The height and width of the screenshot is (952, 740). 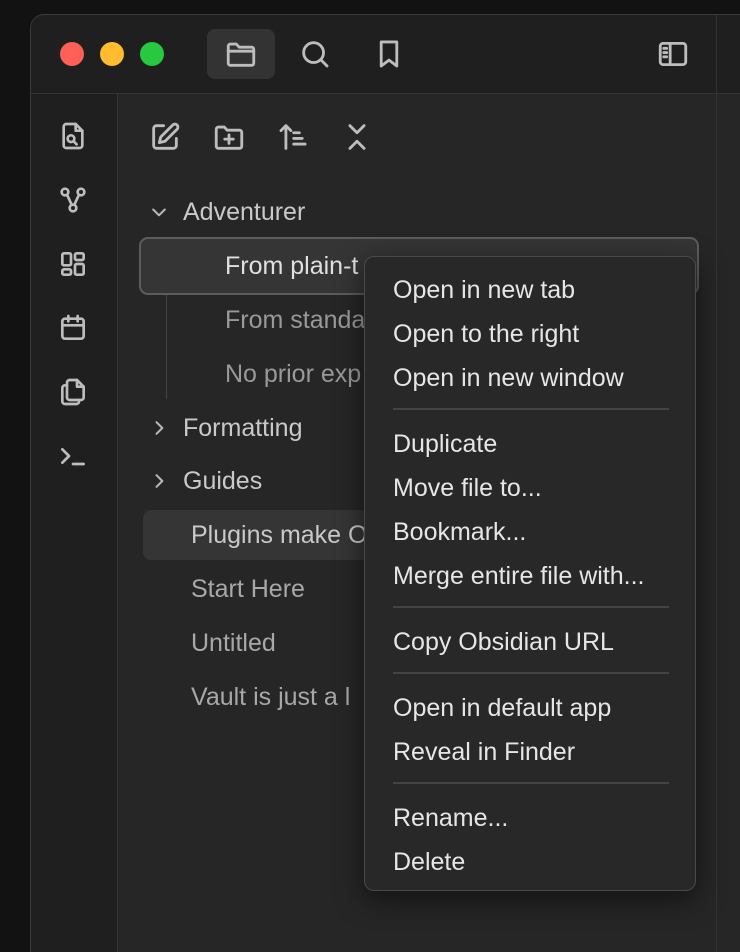 What do you see at coordinates (244, 211) in the screenshot?
I see `folder-label: Adventurer` at bounding box center [244, 211].